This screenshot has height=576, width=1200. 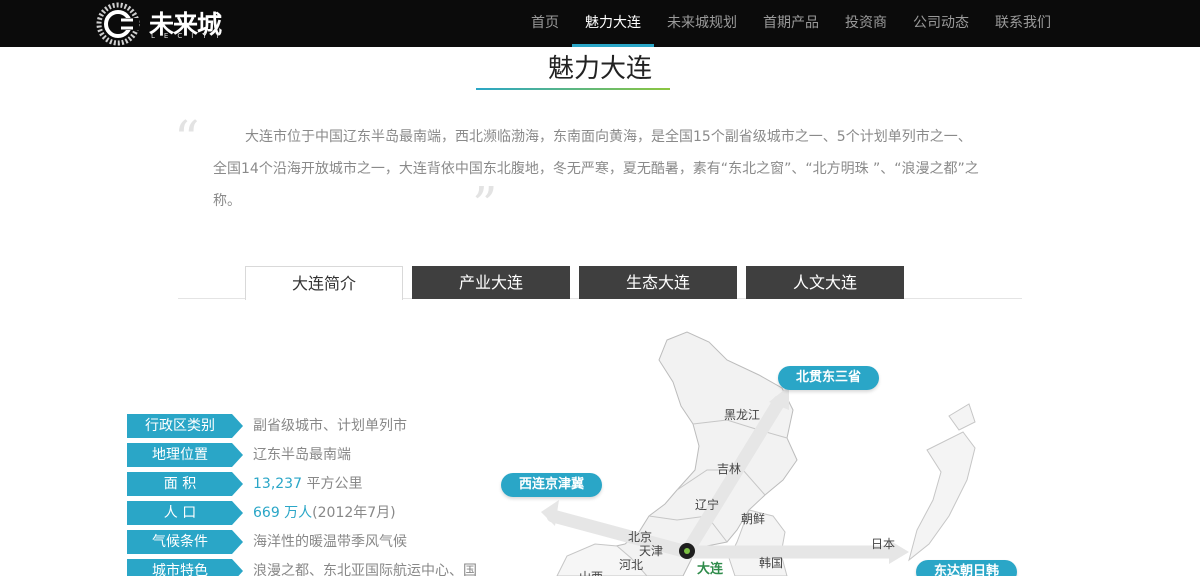 What do you see at coordinates (866, 23) in the screenshot?
I see `nav-investors: 投资商` at bounding box center [866, 23].